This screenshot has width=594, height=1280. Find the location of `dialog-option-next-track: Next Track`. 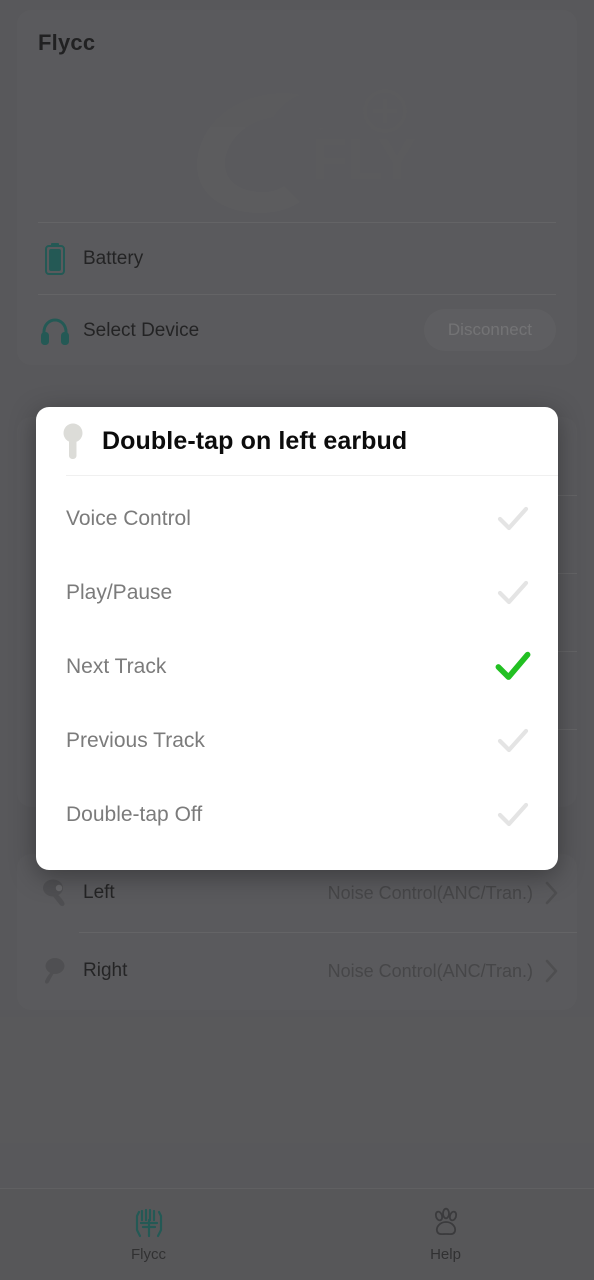

dialog-option-next-track: Next Track is located at coordinates (297, 667).